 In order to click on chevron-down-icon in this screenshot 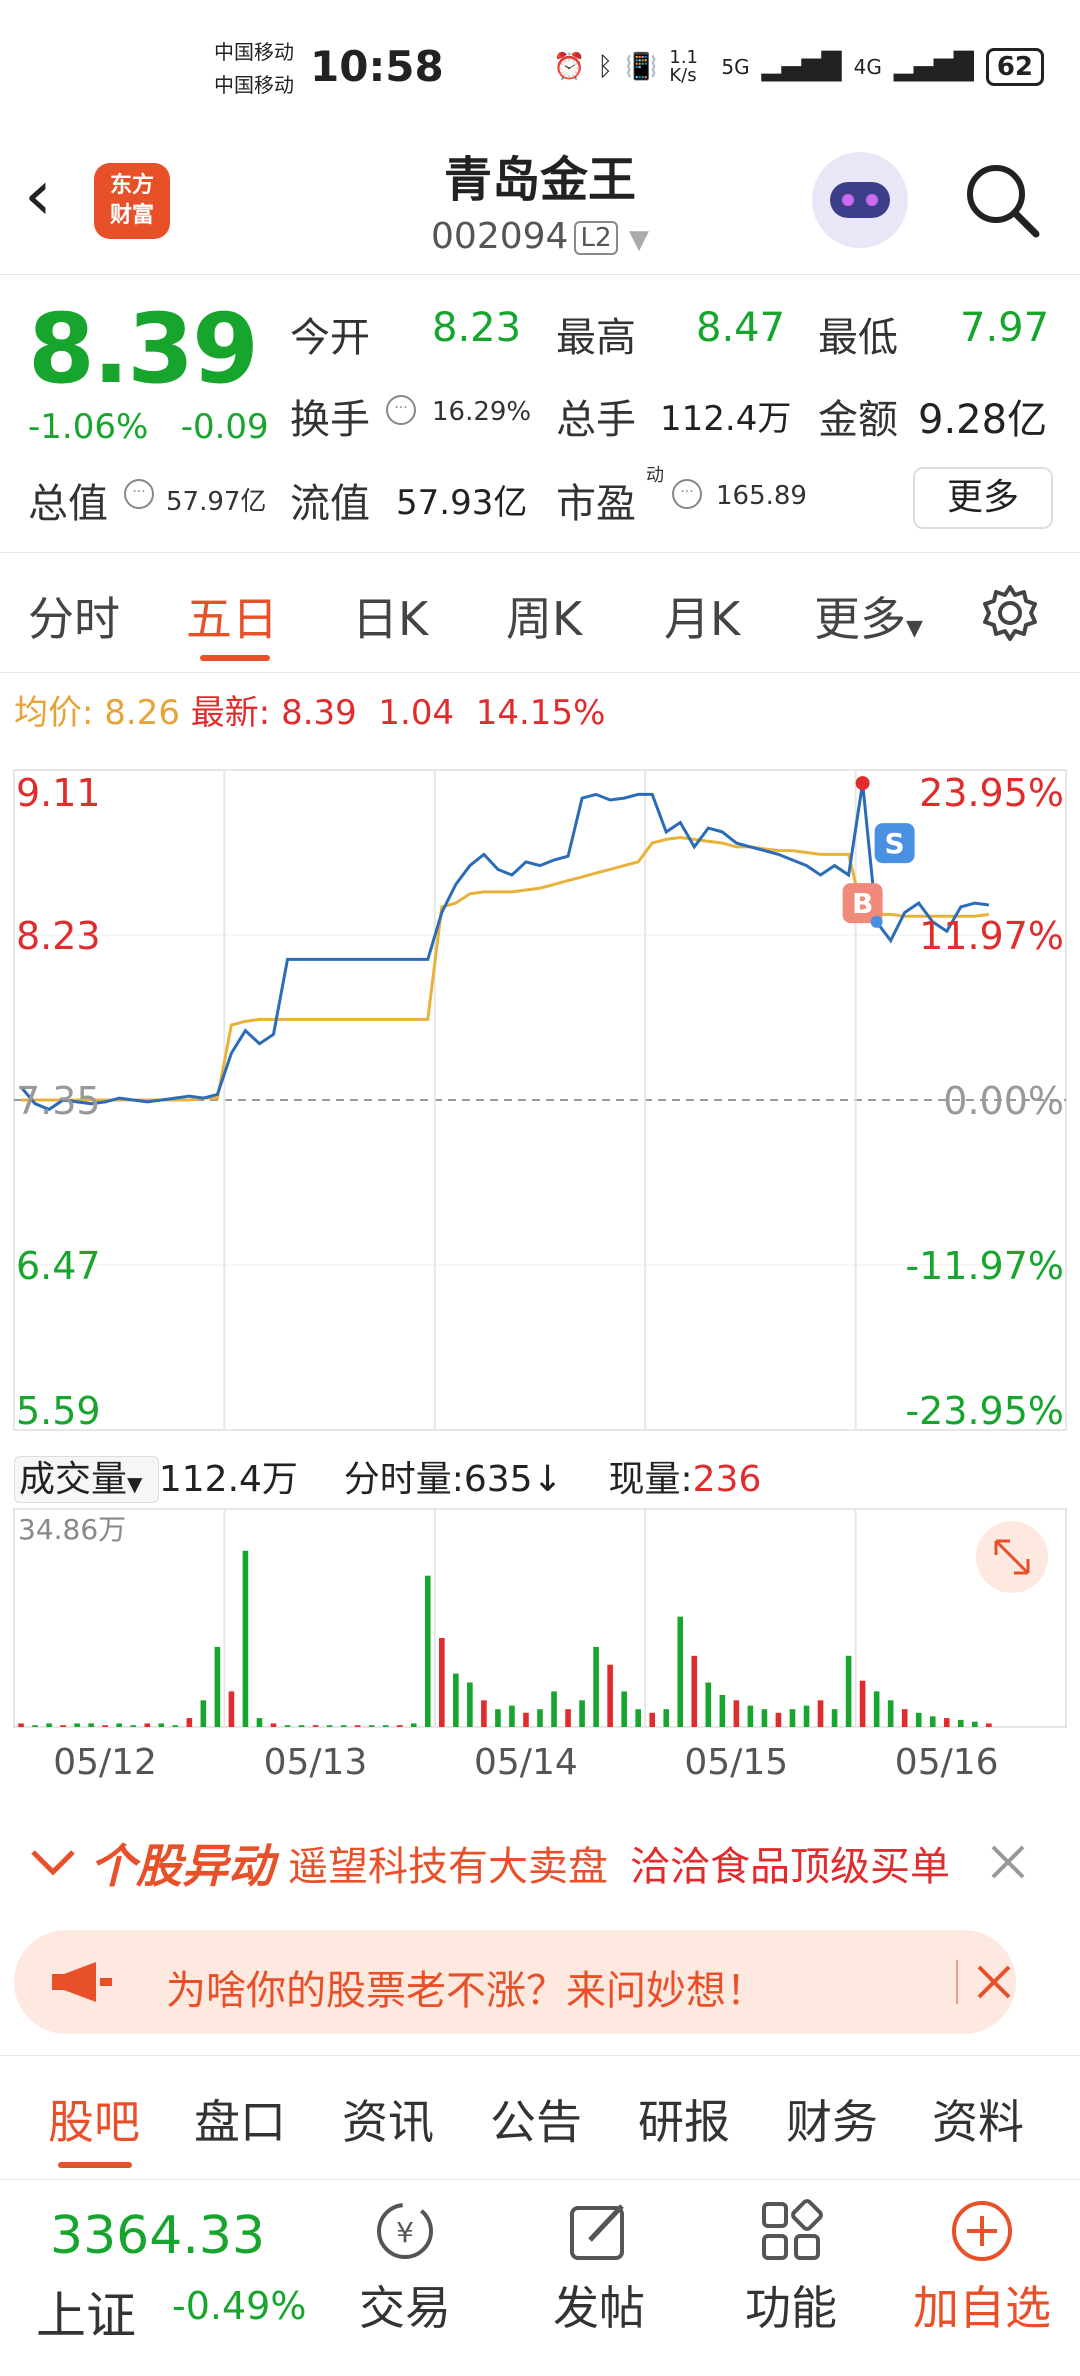, I will do `click(53, 1862)`.